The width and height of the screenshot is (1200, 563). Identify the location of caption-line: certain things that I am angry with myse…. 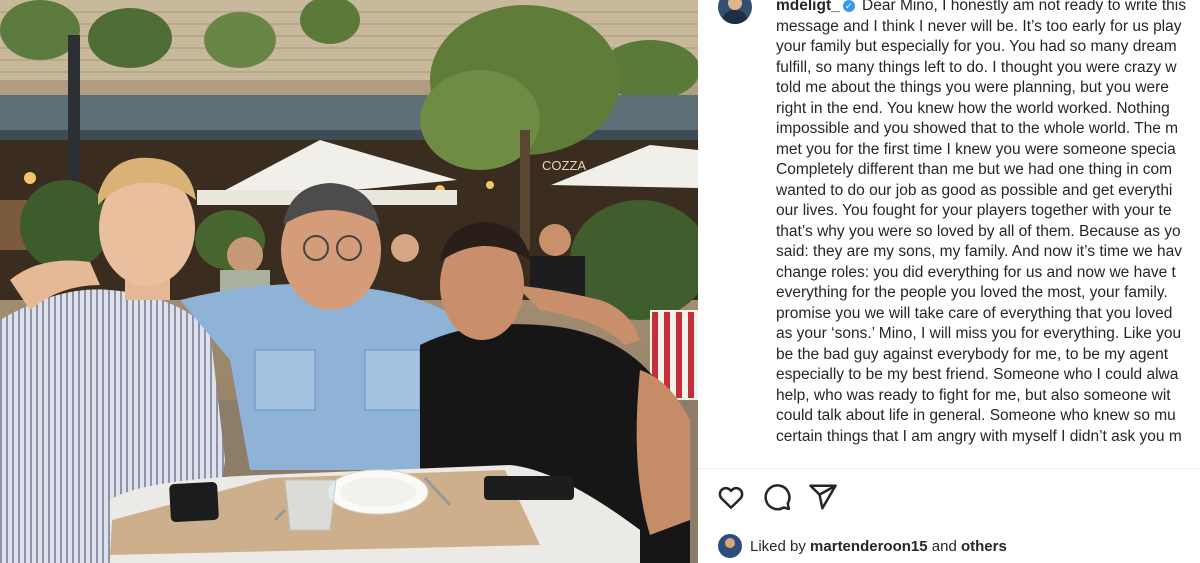
(979, 436).